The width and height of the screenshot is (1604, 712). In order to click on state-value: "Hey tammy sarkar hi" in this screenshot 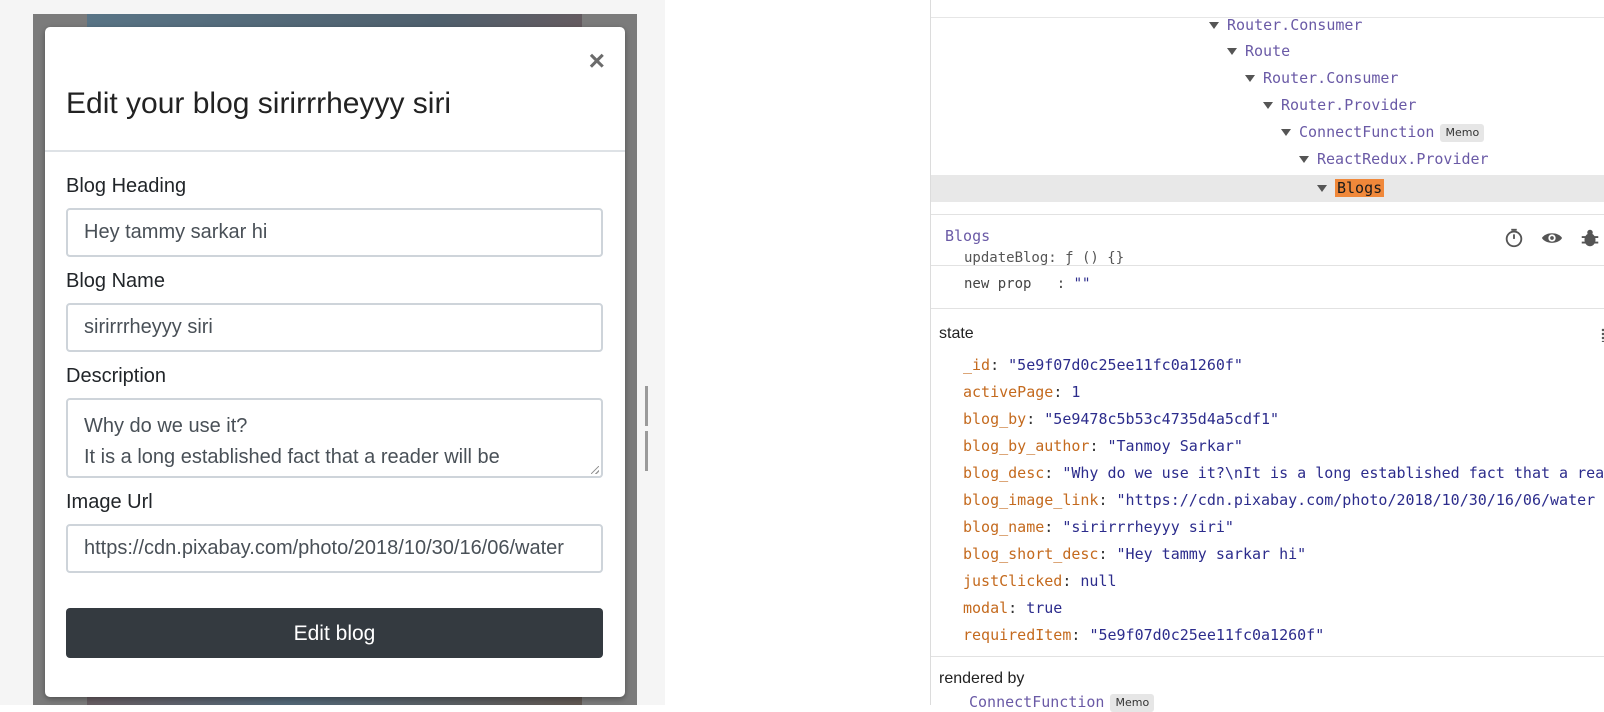, I will do `click(1212, 554)`.